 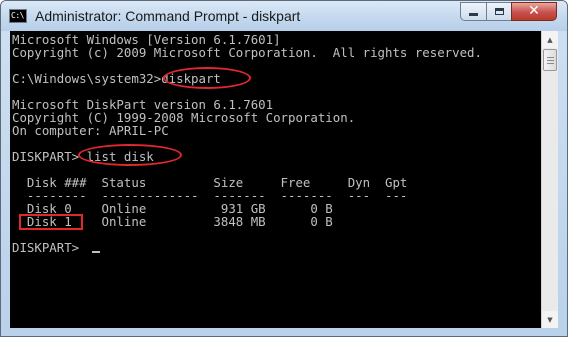 I want to click on arrow-up-icon: ▲, so click(x=550, y=39).